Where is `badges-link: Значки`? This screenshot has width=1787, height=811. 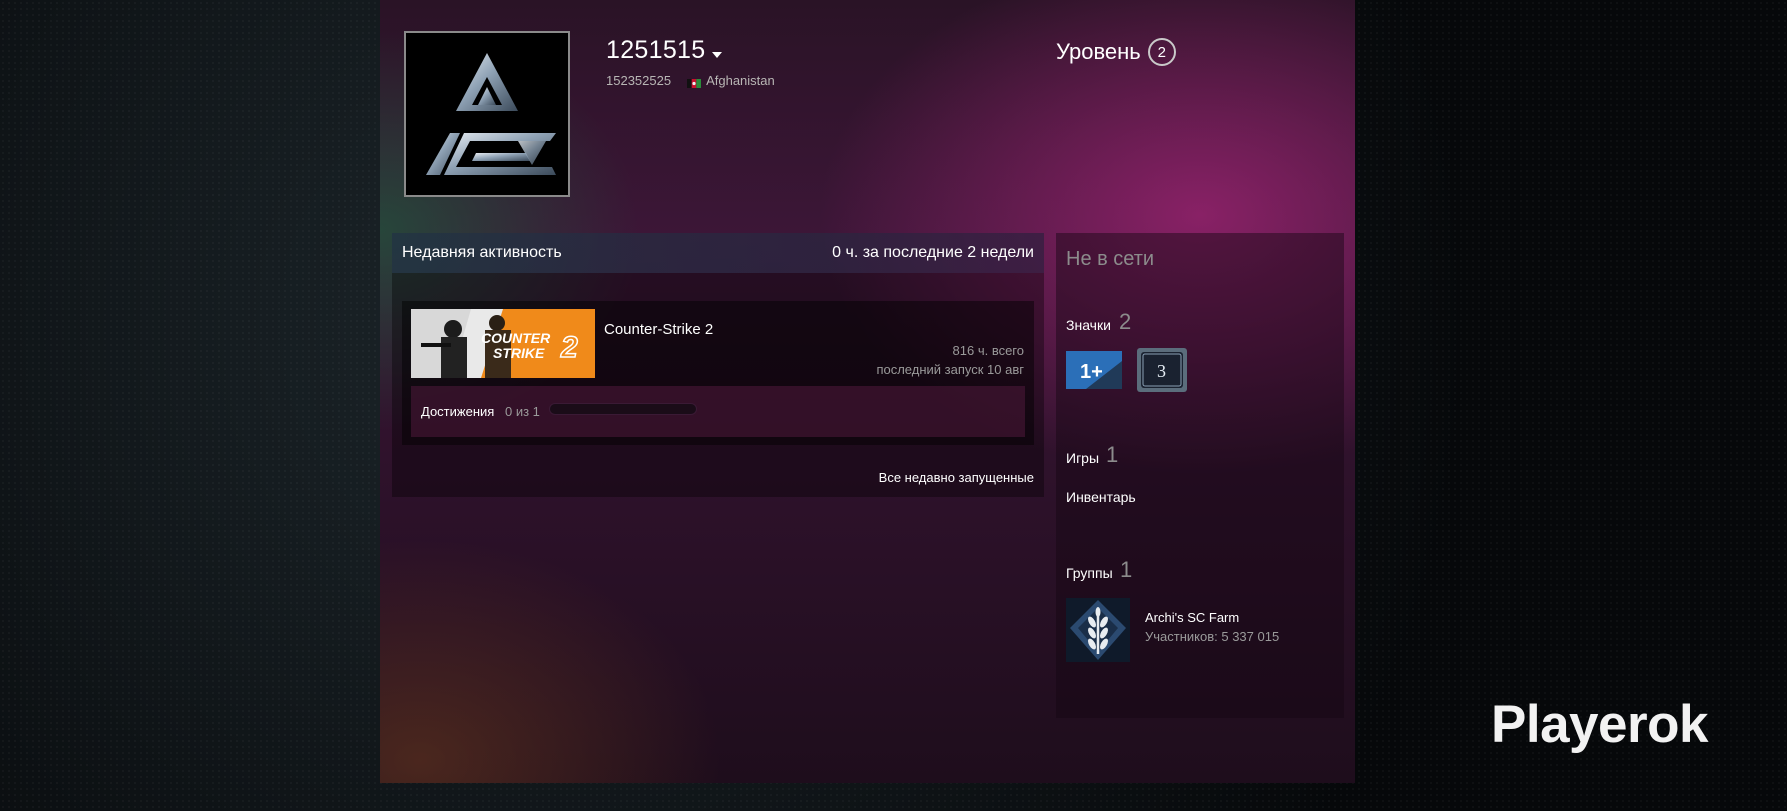 badges-link: Значки is located at coordinates (1088, 325).